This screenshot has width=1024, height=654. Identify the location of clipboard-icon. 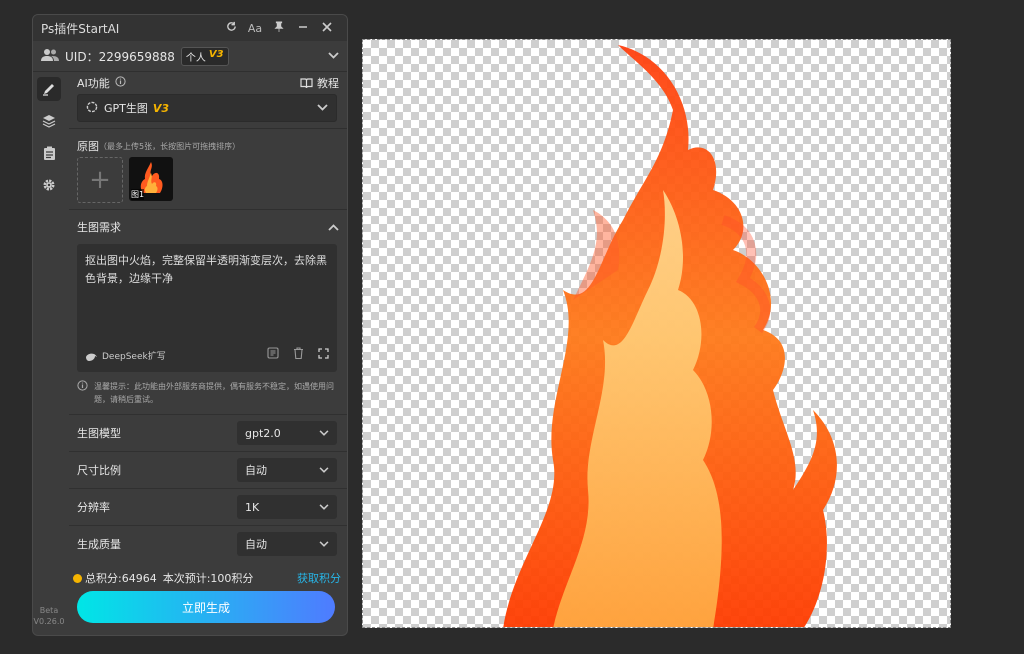
(49, 153).